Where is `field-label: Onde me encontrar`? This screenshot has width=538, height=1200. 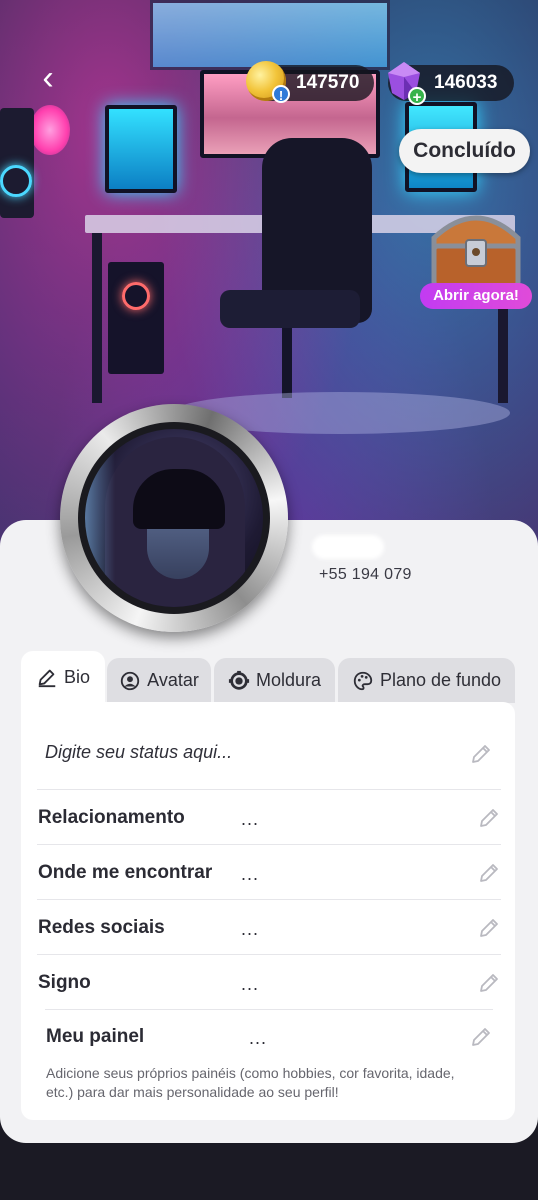 field-label: Onde me encontrar is located at coordinates (125, 872).